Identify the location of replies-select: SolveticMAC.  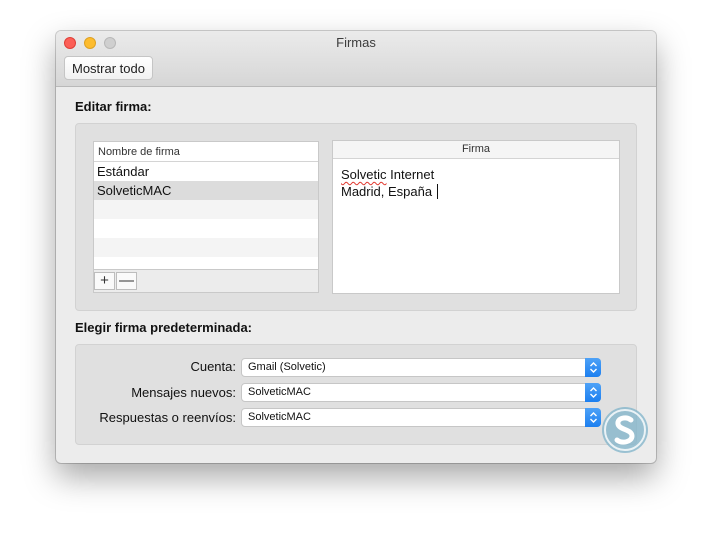
(421, 417).